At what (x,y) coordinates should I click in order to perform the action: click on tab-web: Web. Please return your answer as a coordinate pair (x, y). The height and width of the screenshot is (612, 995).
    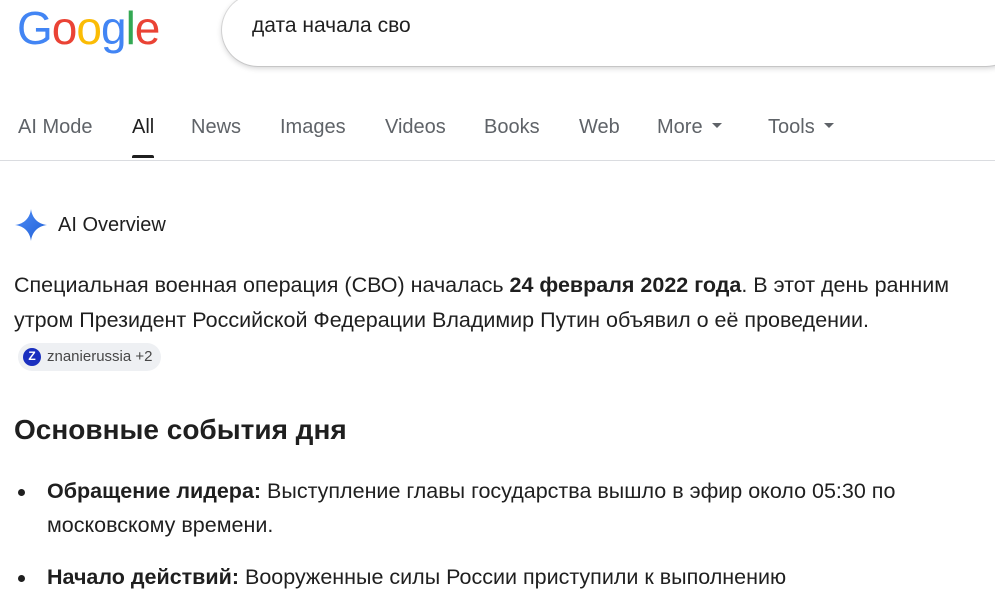
    Looking at the image, I should click on (599, 137).